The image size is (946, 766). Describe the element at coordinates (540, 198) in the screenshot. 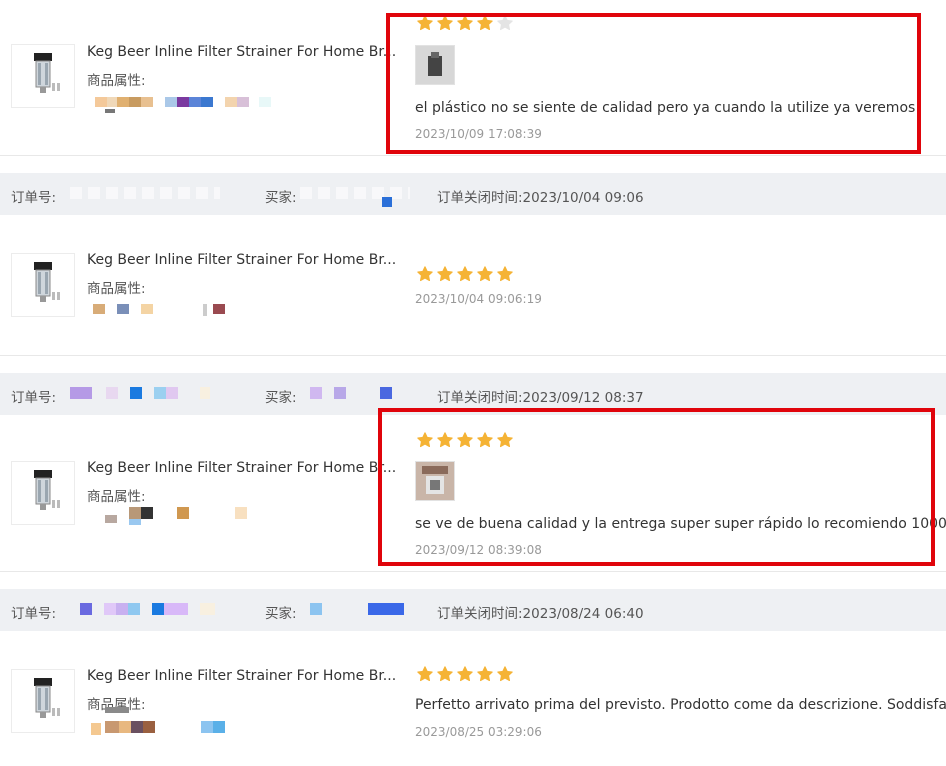

I see `order-closed-time: 订单关闭时间:2023/10/04 09:06` at that location.